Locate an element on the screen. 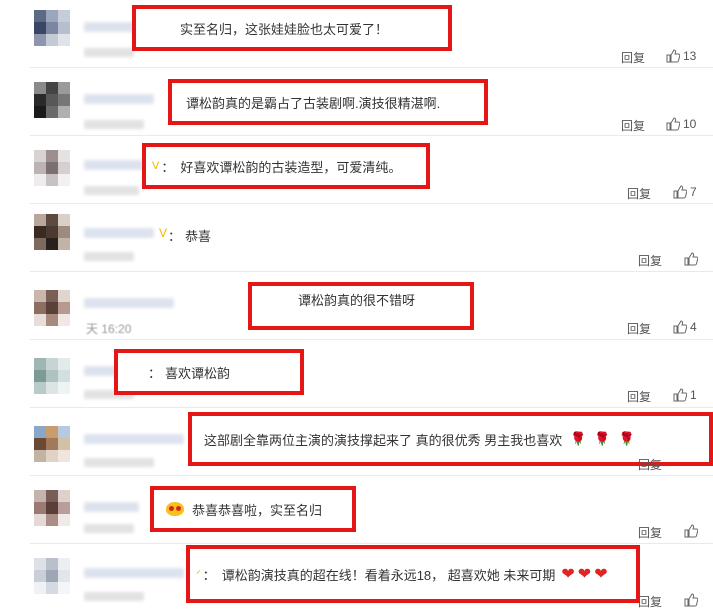 The width and height of the screenshot is (713, 611). comment-text-highlight: 这部剧全靠两位主演的演技撑起来了 真的很优秀 男主我也喜欢 🌹 🌹 🌹 is located at coordinates (450, 439).